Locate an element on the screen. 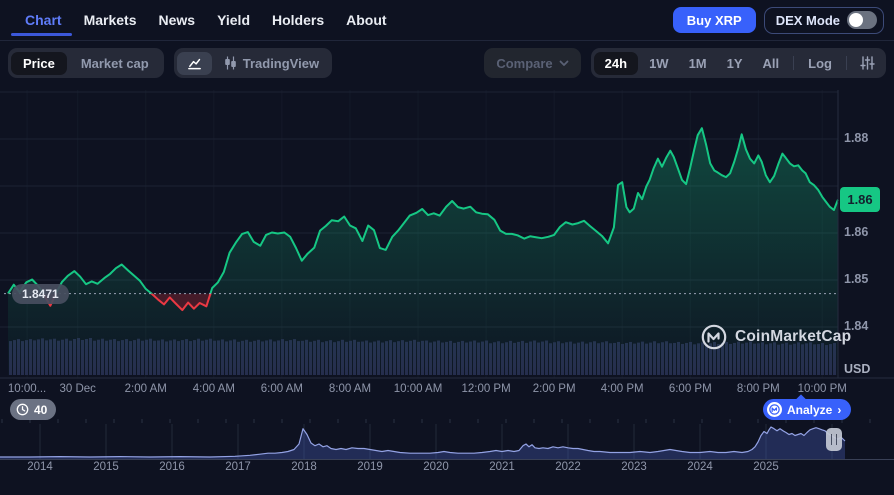 The width and height of the screenshot is (894, 495). toolbar-right: Compare 24h 1W 1M 1Y All Log is located at coordinates (685, 63).